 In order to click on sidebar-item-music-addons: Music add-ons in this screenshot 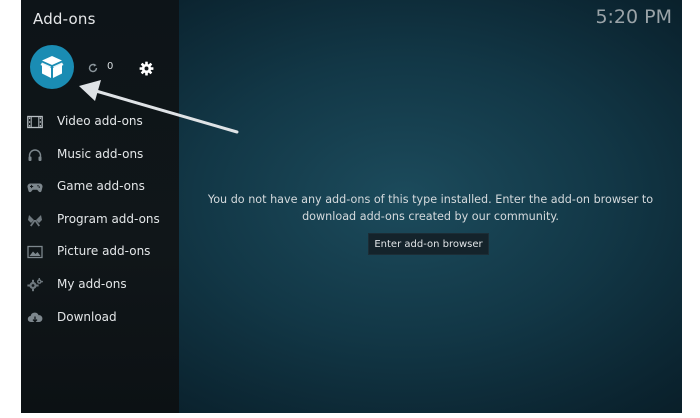, I will do `click(100, 155)`.